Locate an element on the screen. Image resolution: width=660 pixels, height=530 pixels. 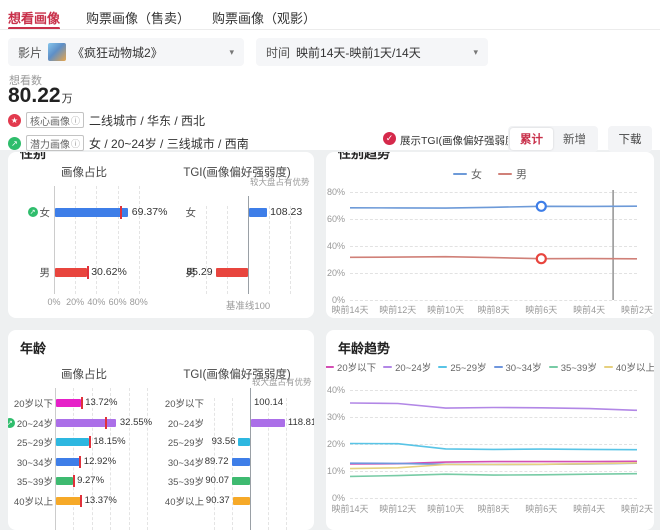
baseline-label: 基准线100 is located at coordinates (248, 306).